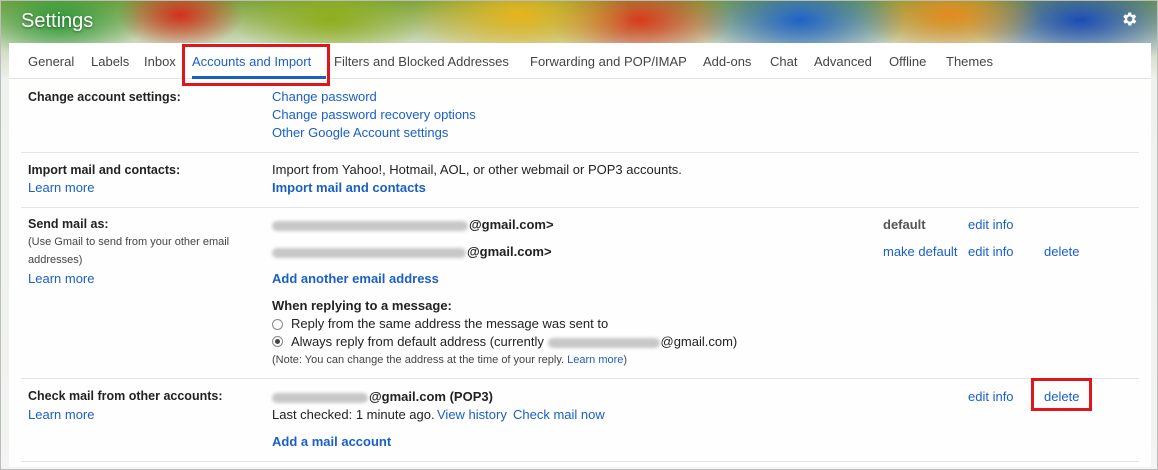 The image size is (1158, 470). What do you see at coordinates (904, 224) in the screenshot?
I see `default-badge: default` at bounding box center [904, 224].